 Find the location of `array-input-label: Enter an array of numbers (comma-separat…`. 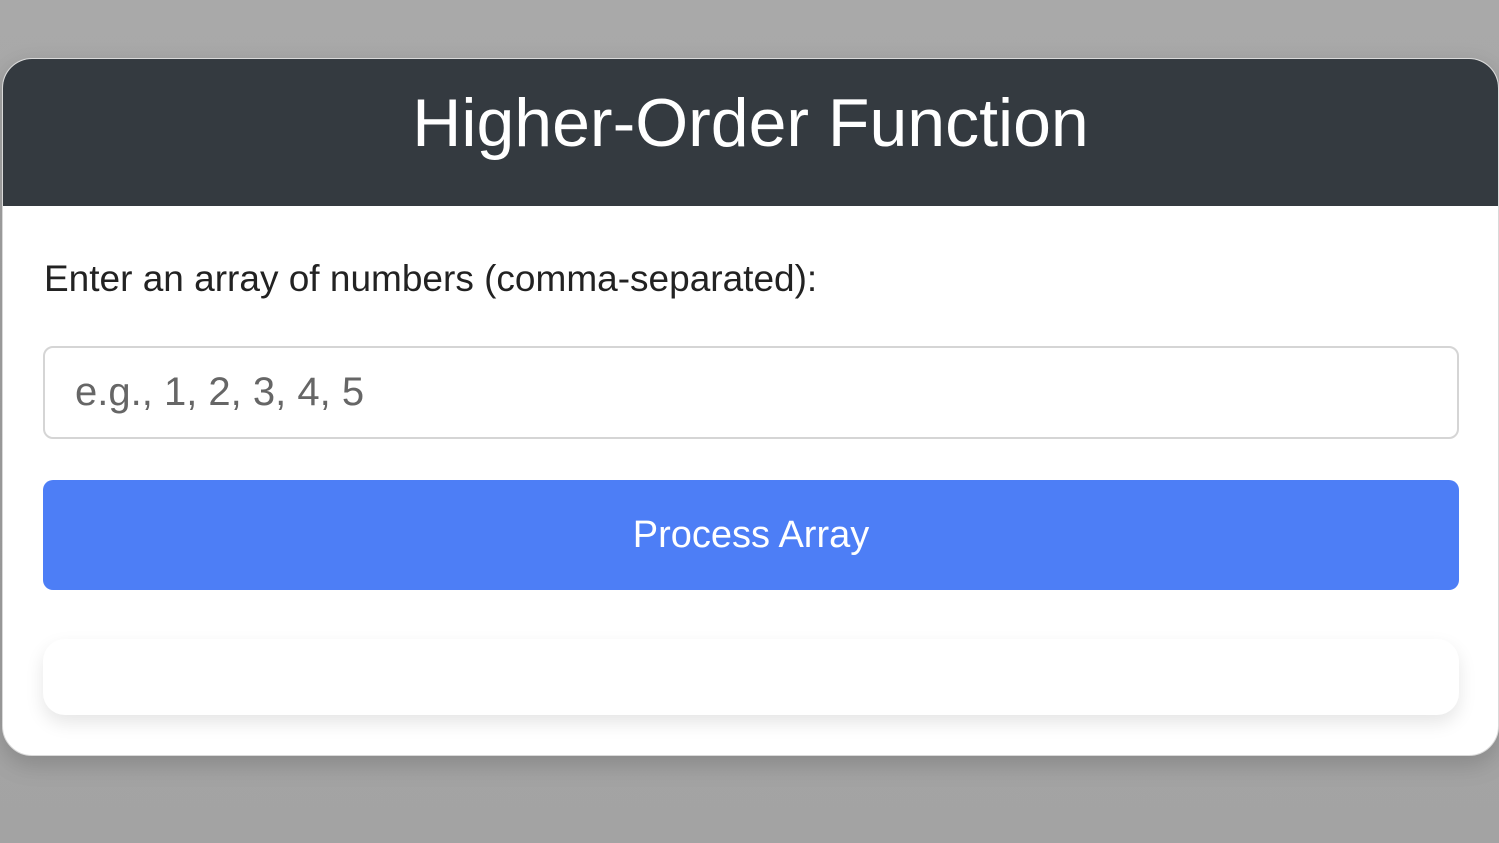

array-input-label: Enter an array of numbers (comma-separat… is located at coordinates (431, 278).